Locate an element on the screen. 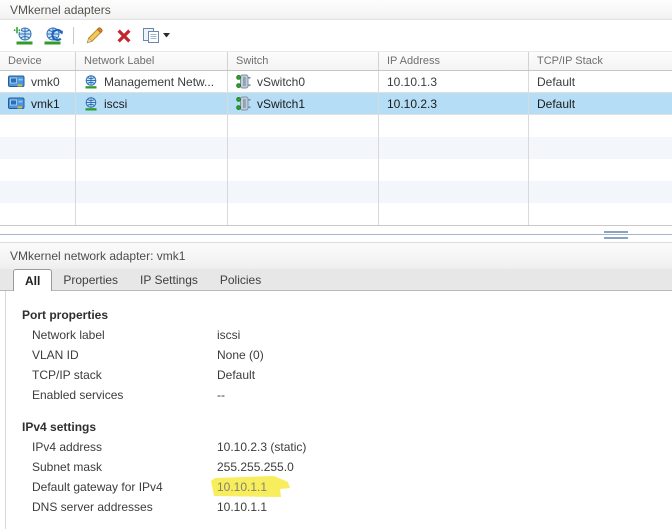  detail-value: 10.10.2.3 (static) is located at coordinates (262, 447).